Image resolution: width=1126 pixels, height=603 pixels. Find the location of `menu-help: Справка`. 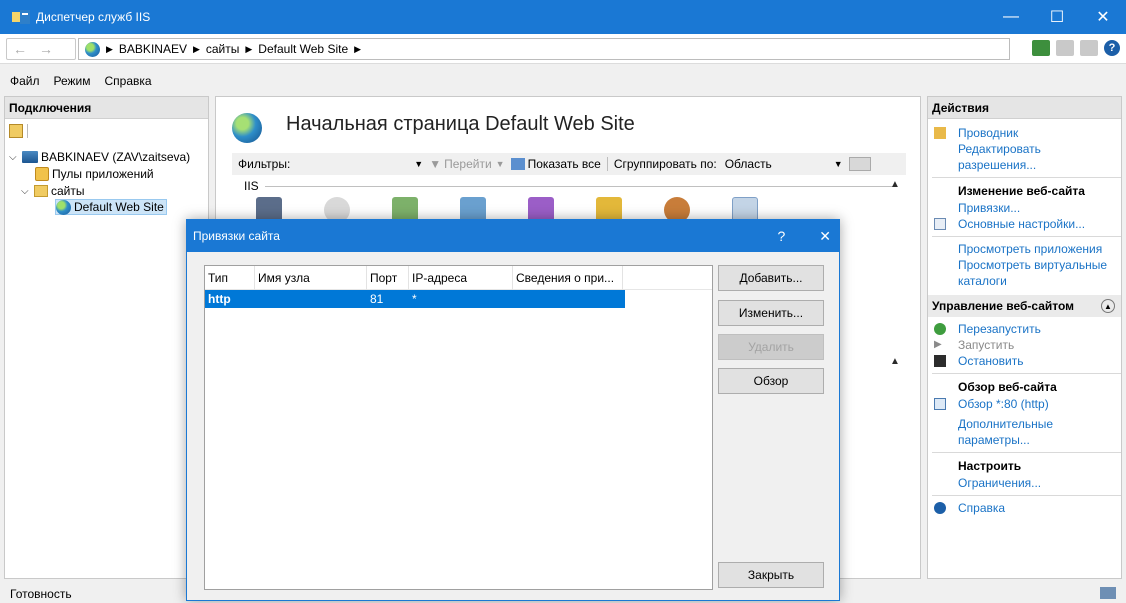

menu-help: Справка is located at coordinates (128, 81).